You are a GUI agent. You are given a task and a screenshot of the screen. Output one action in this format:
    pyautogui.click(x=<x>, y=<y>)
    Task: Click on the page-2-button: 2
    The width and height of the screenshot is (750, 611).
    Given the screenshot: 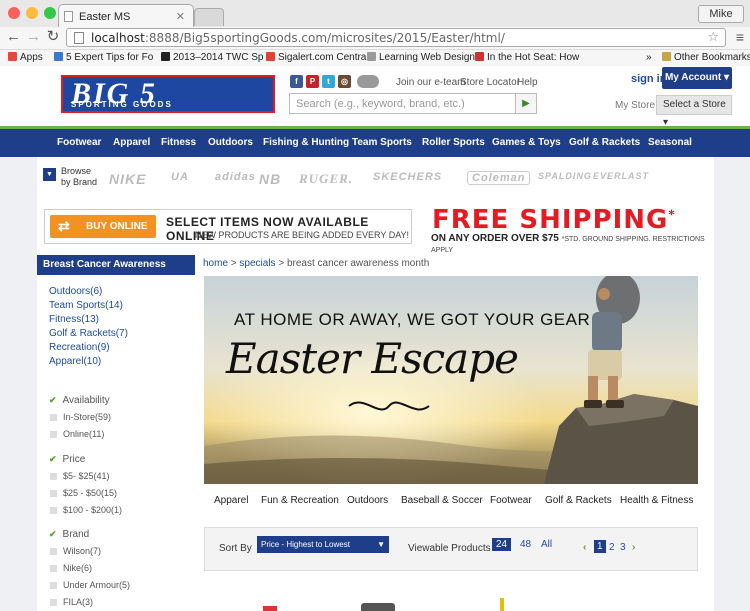 What is the action you would take?
    pyautogui.click(x=612, y=547)
    